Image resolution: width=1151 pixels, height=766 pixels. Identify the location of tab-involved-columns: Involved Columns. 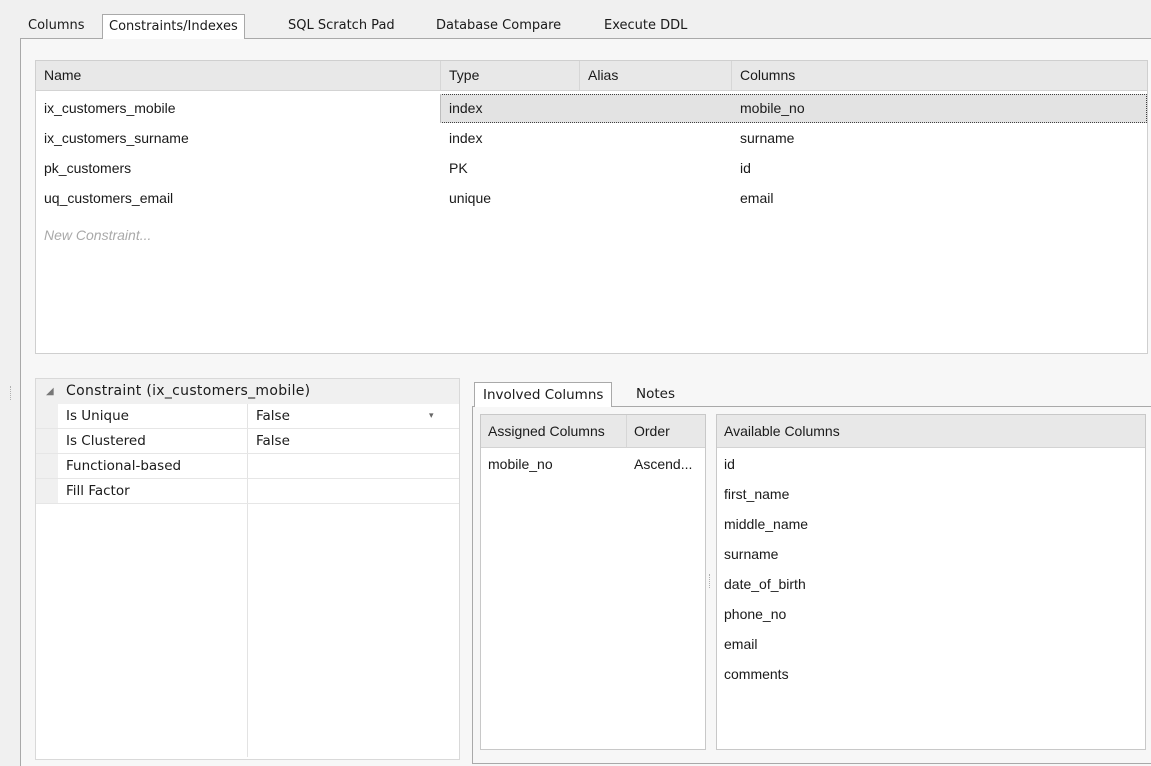
(543, 394).